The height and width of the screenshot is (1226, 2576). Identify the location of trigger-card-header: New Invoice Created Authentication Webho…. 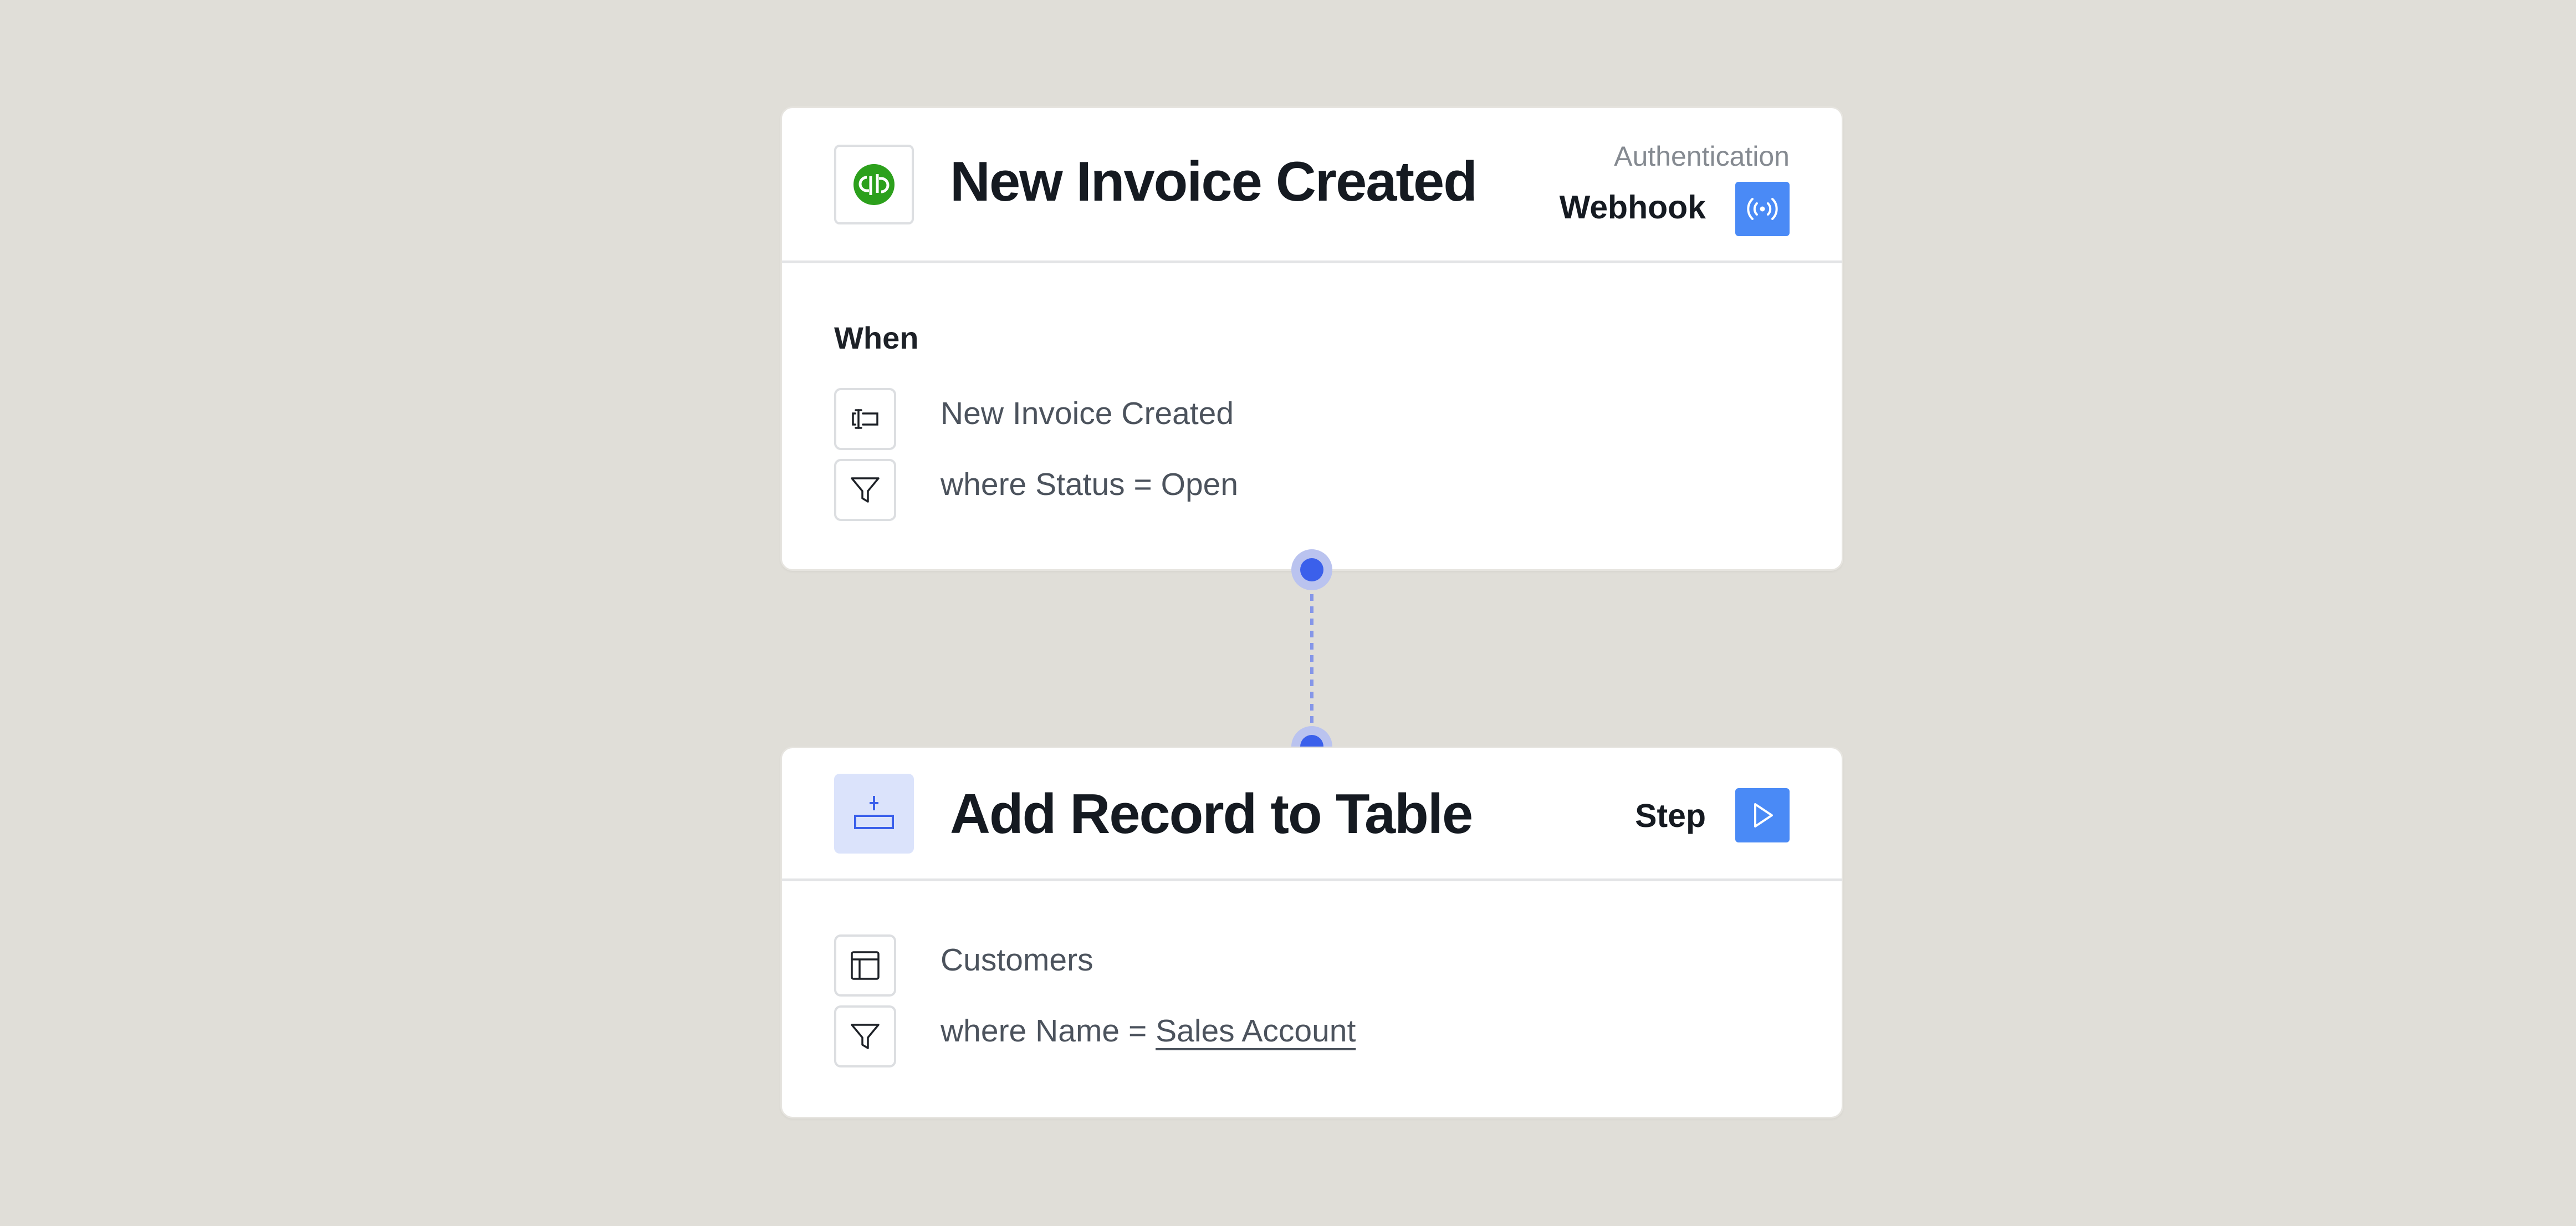
(1312, 185).